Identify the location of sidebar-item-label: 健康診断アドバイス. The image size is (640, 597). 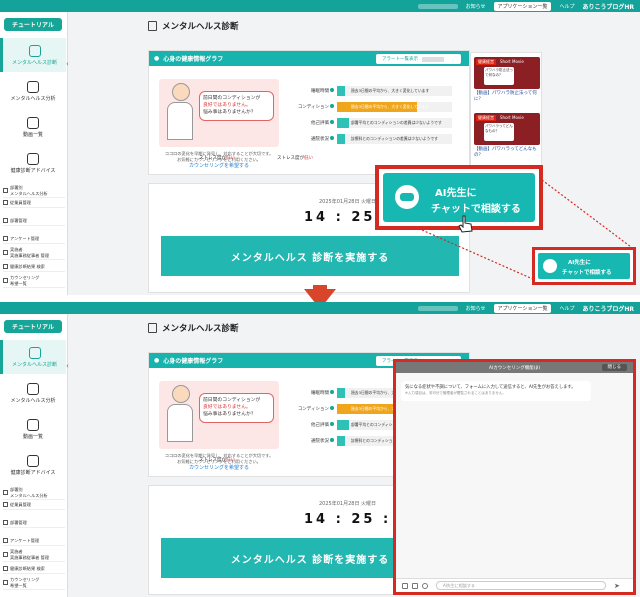
(33, 472).